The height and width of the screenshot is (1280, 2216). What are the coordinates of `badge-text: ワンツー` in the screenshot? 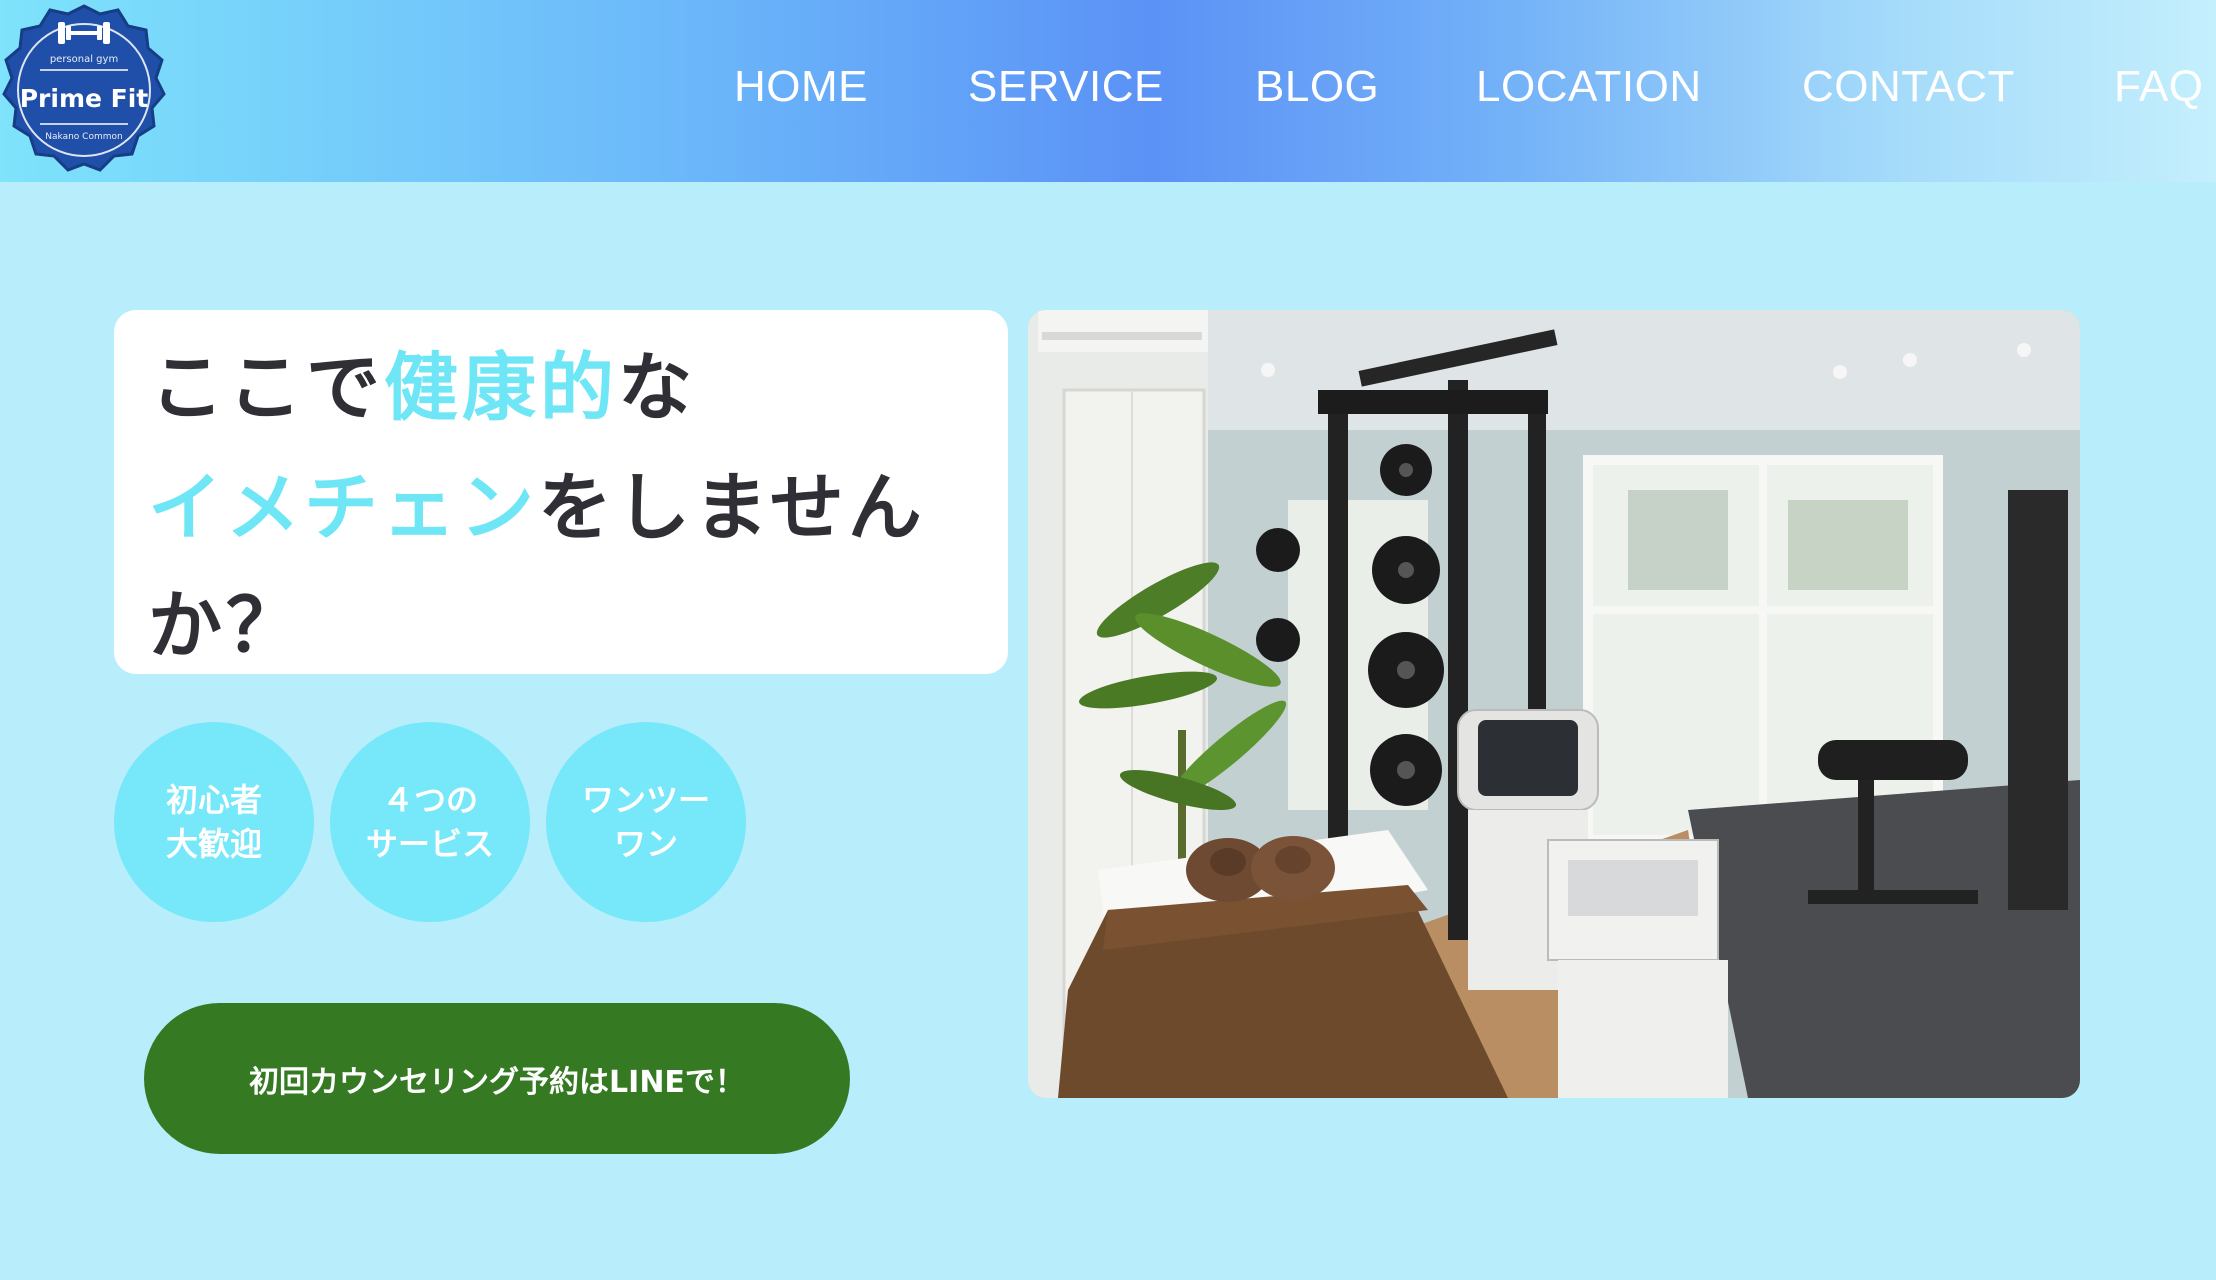 It's located at (645, 800).